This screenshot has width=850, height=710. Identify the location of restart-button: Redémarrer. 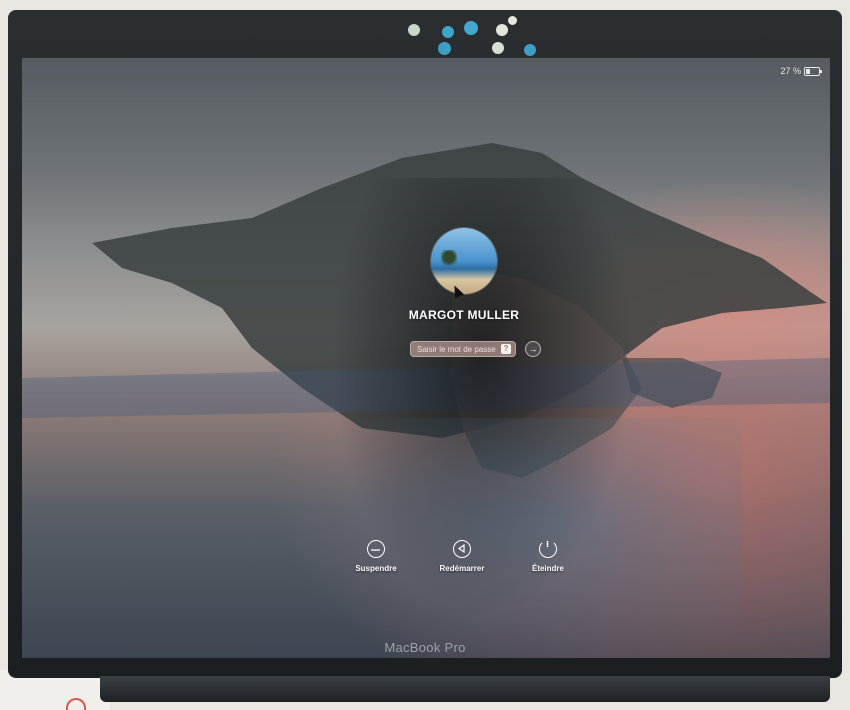
(462, 556).